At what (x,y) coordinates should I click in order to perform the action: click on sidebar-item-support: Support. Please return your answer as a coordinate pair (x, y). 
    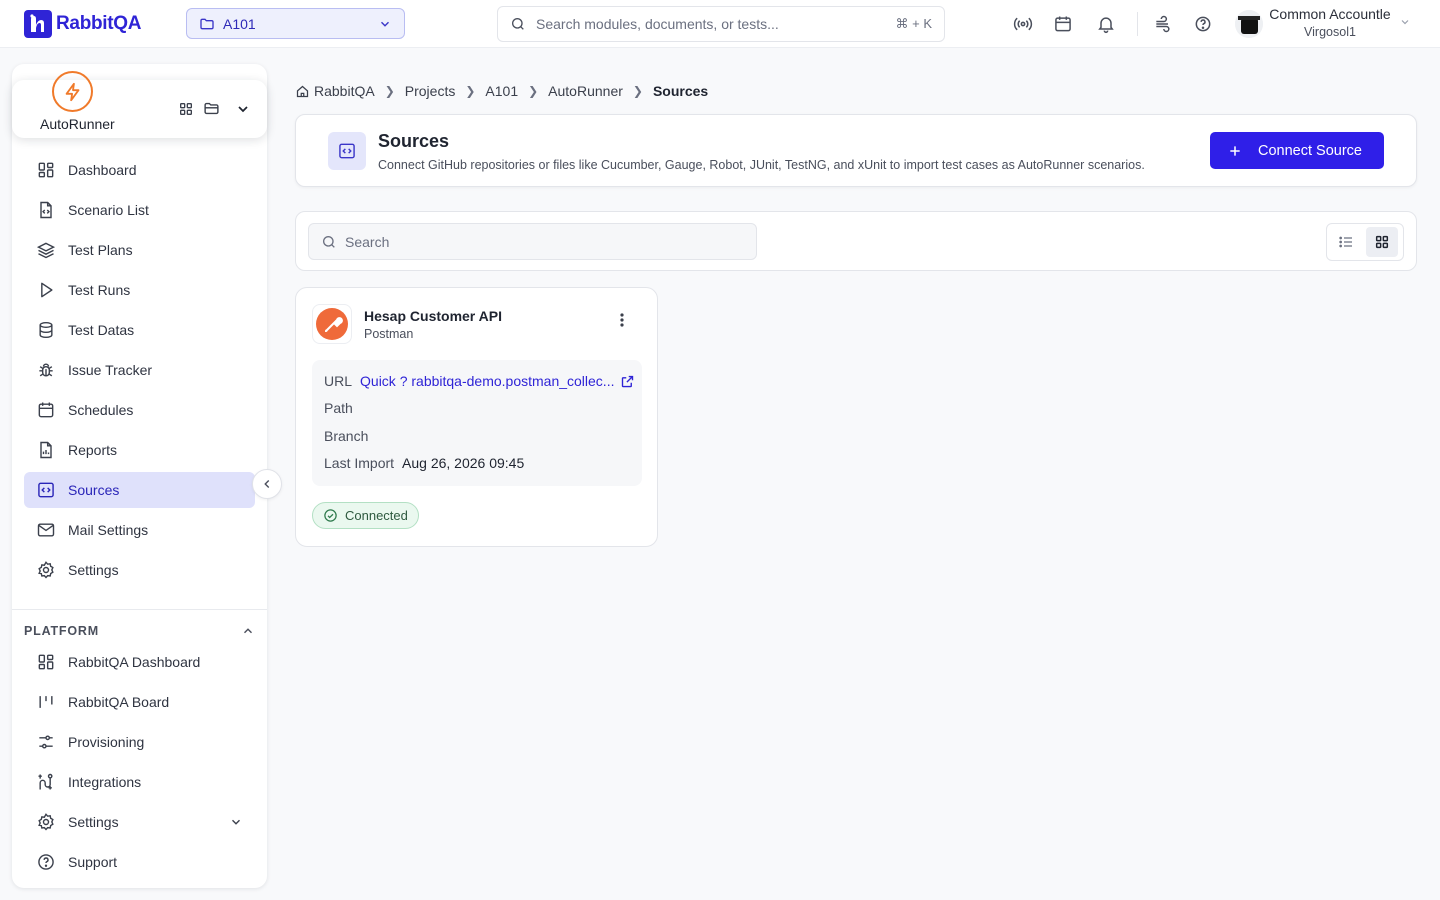
    Looking at the image, I should click on (139, 862).